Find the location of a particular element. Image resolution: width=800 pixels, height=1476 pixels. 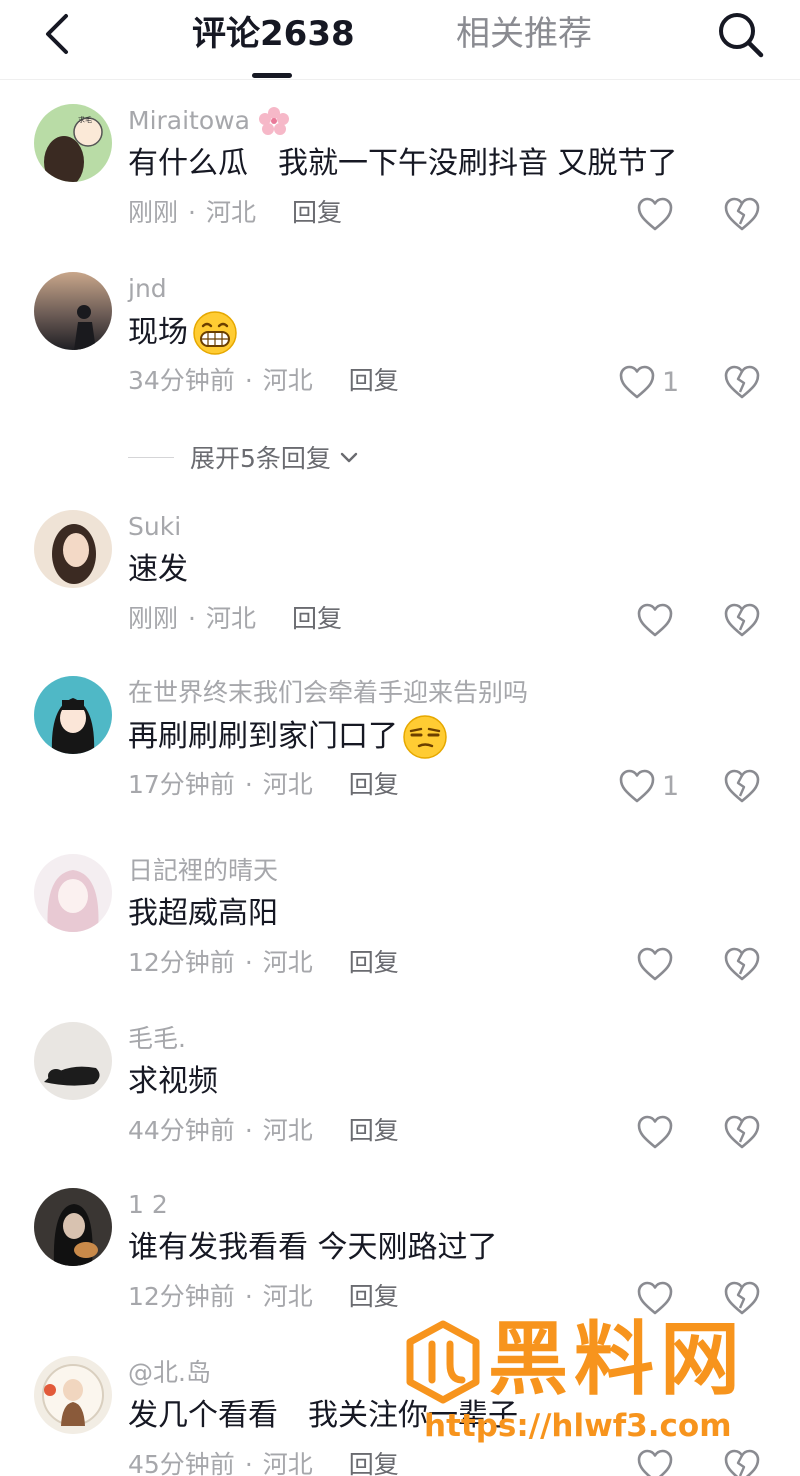

top-bar: 评论2638 相关推荐 is located at coordinates (400, 40).